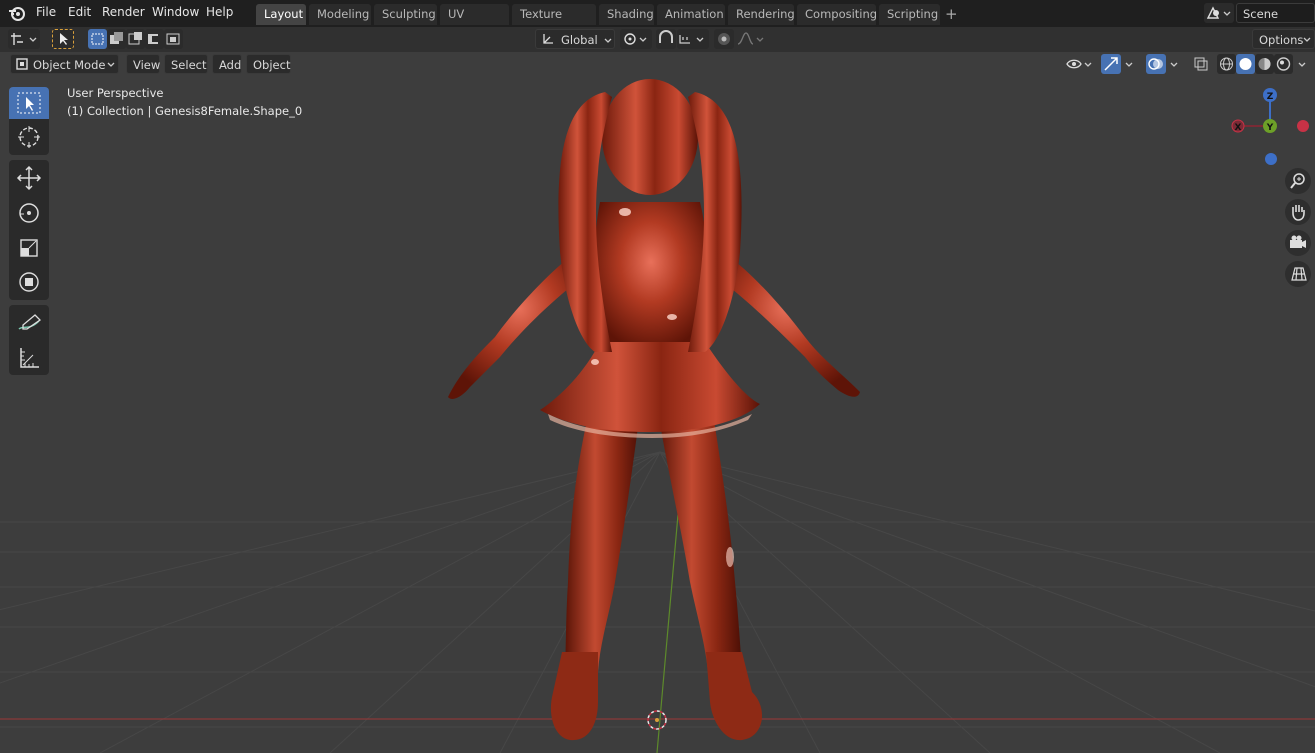  Describe the element at coordinates (700, 539) in the screenshot. I see `right-leg` at that location.